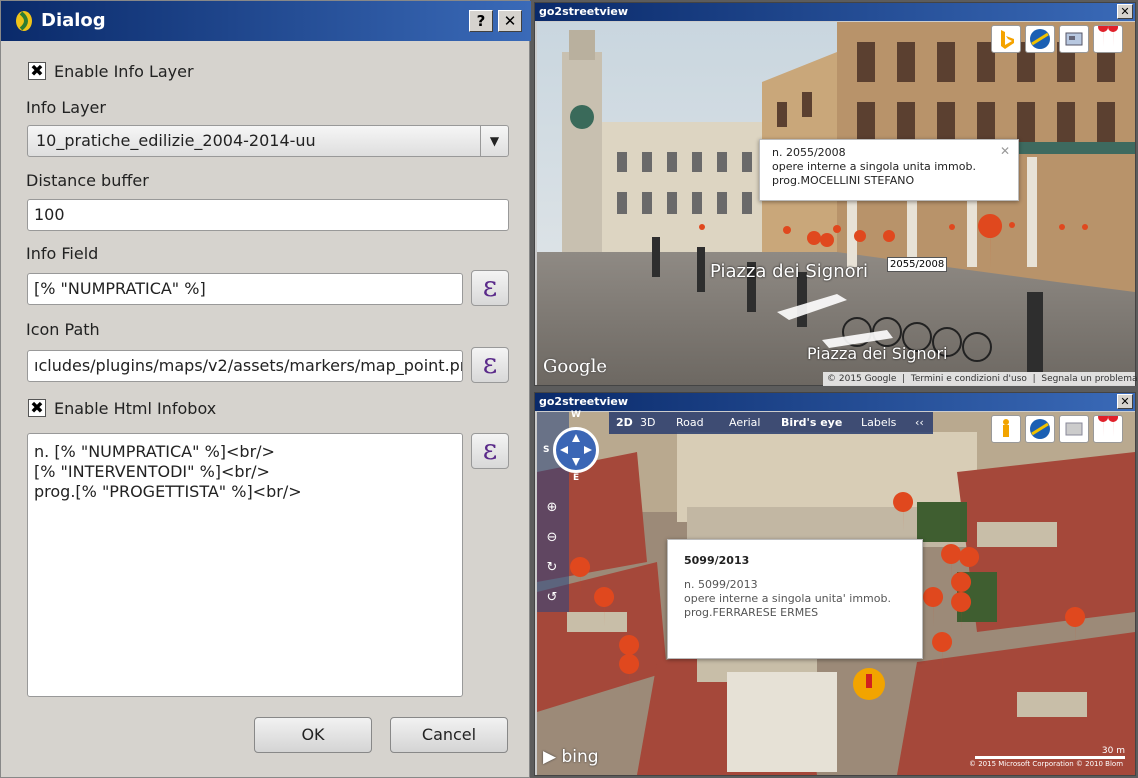 The width and height of the screenshot is (1138, 778). Describe the element at coordinates (751, 612) in the screenshot. I see `popup-line: prog.FERRARESE ERMES` at that location.